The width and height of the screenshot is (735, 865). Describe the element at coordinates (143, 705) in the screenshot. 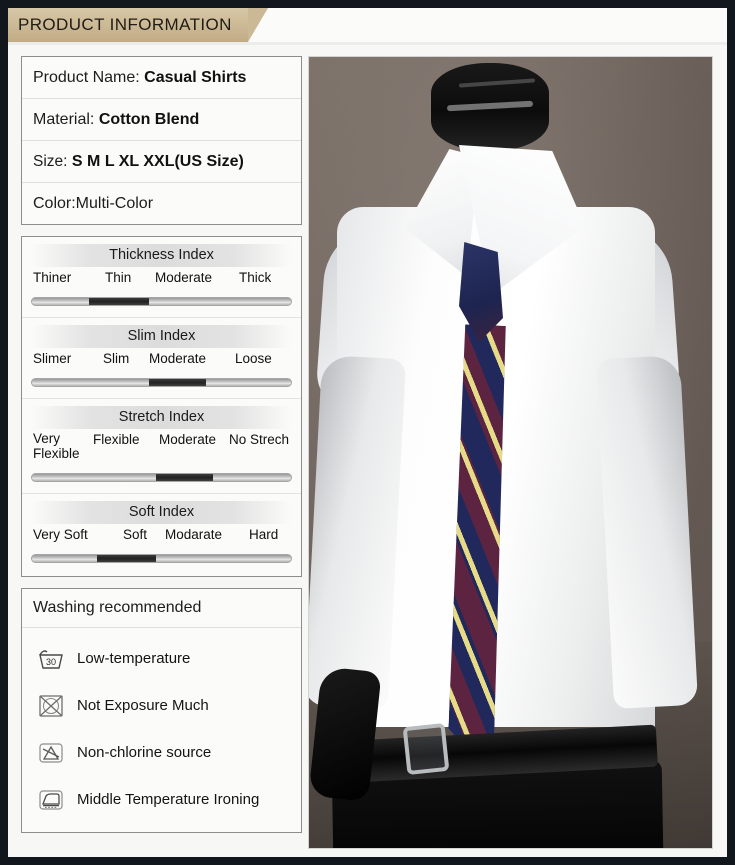

I see `wash-item-label: Not Exposure Much` at that location.